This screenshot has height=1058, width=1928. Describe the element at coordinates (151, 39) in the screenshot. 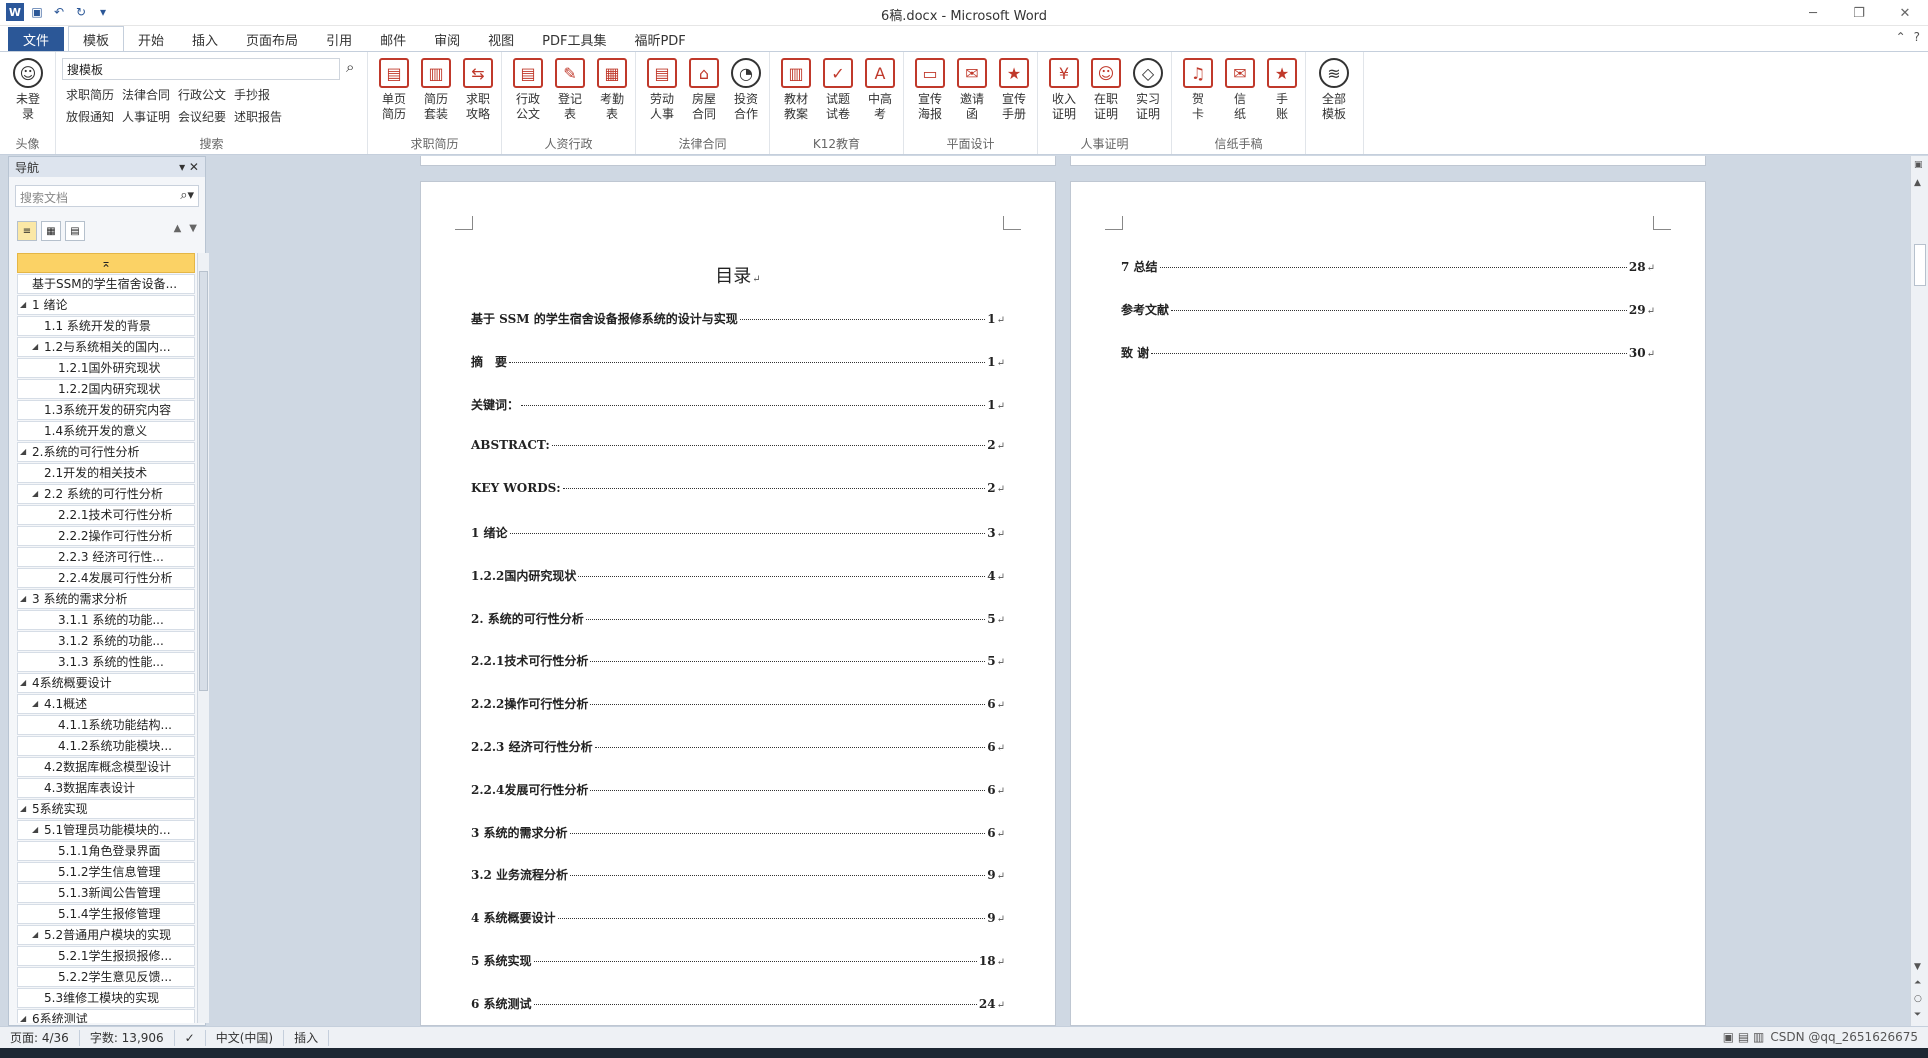

I see `tab-home: 开始` at that location.